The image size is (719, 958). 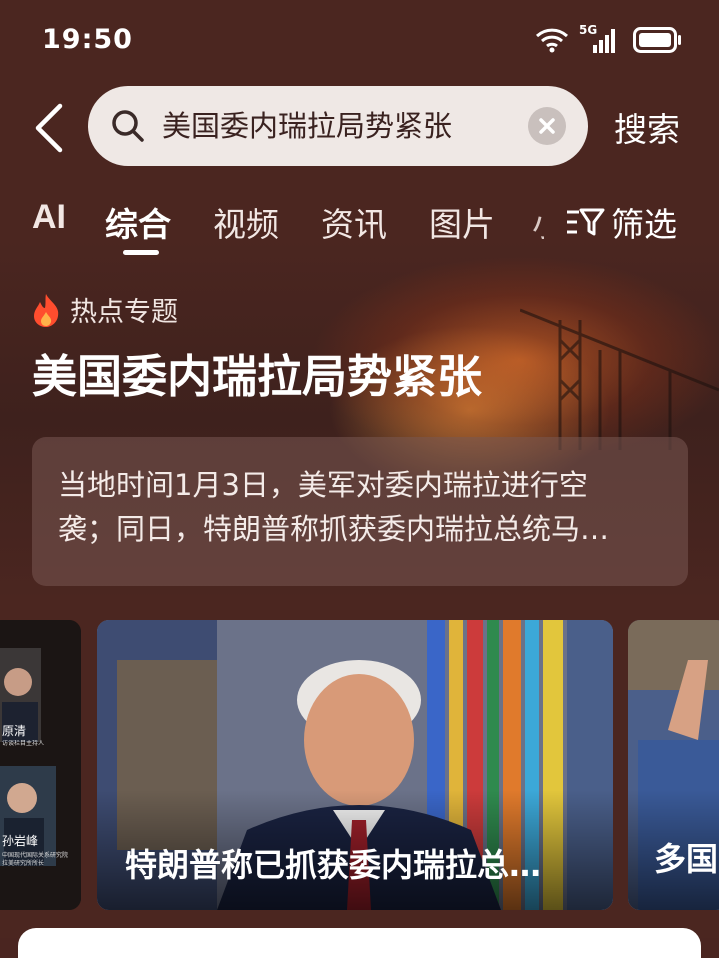 I want to click on wifi-icon, so click(x=552, y=40).